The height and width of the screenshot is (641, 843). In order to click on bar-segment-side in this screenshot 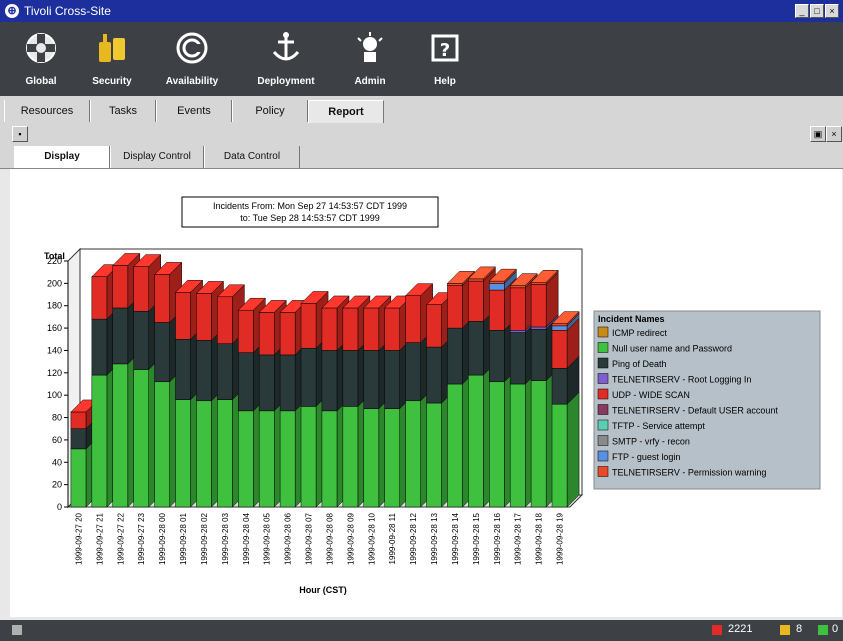, I will do `click(573, 449)`.